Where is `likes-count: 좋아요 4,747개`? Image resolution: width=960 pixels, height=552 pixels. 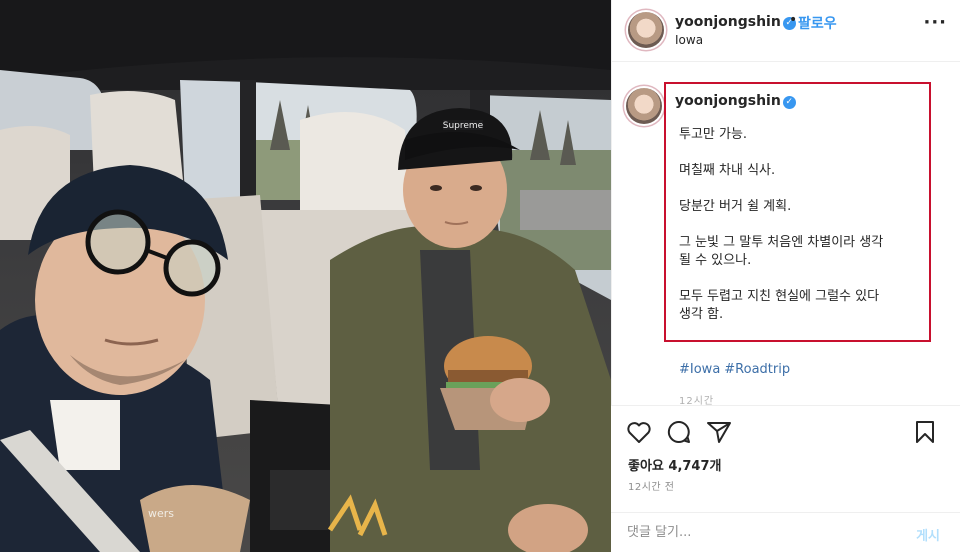
likes-count: 좋아요 4,747개 is located at coordinates (675, 464).